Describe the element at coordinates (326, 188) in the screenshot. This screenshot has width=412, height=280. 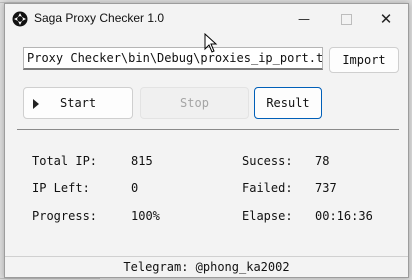
I see `failed-value: 737` at that location.